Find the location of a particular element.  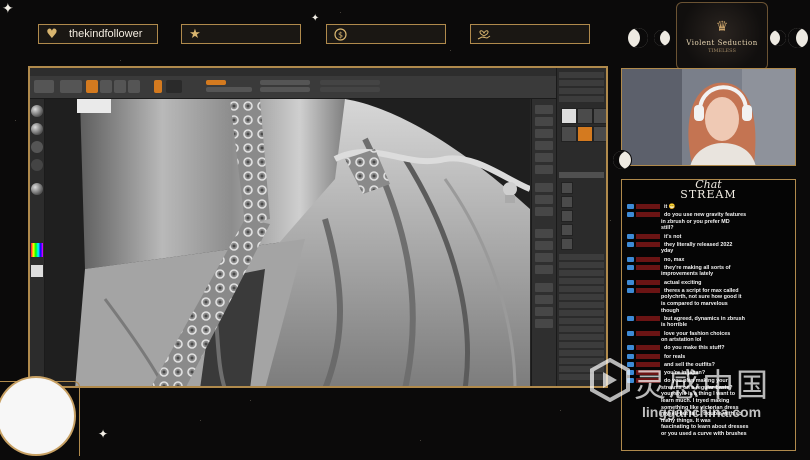

chat-message: no, max is located at coordinates (709, 260).